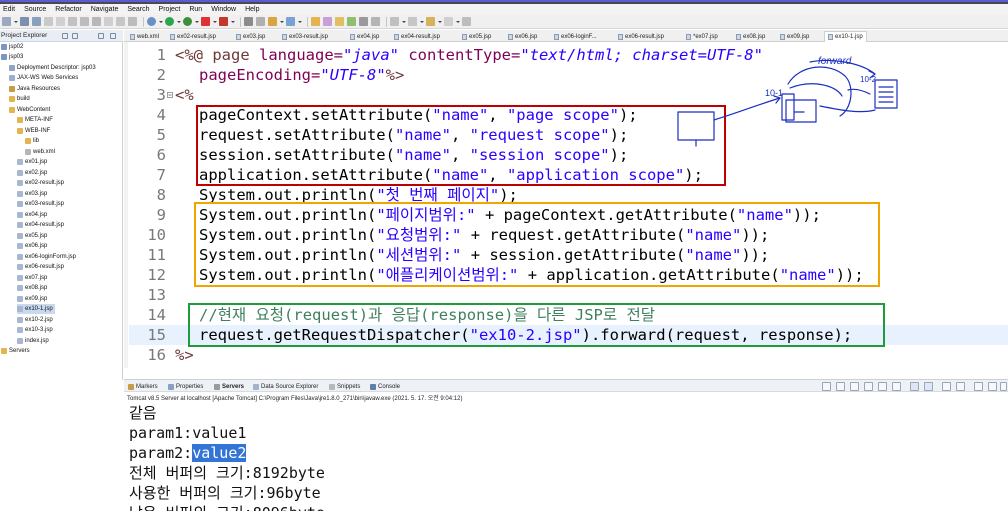 This screenshot has height=511, width=1008. What do you see at coordinates (15, 351) in the screenshot?
I see `tree-item: Servers` at bounding box center [15, 351].